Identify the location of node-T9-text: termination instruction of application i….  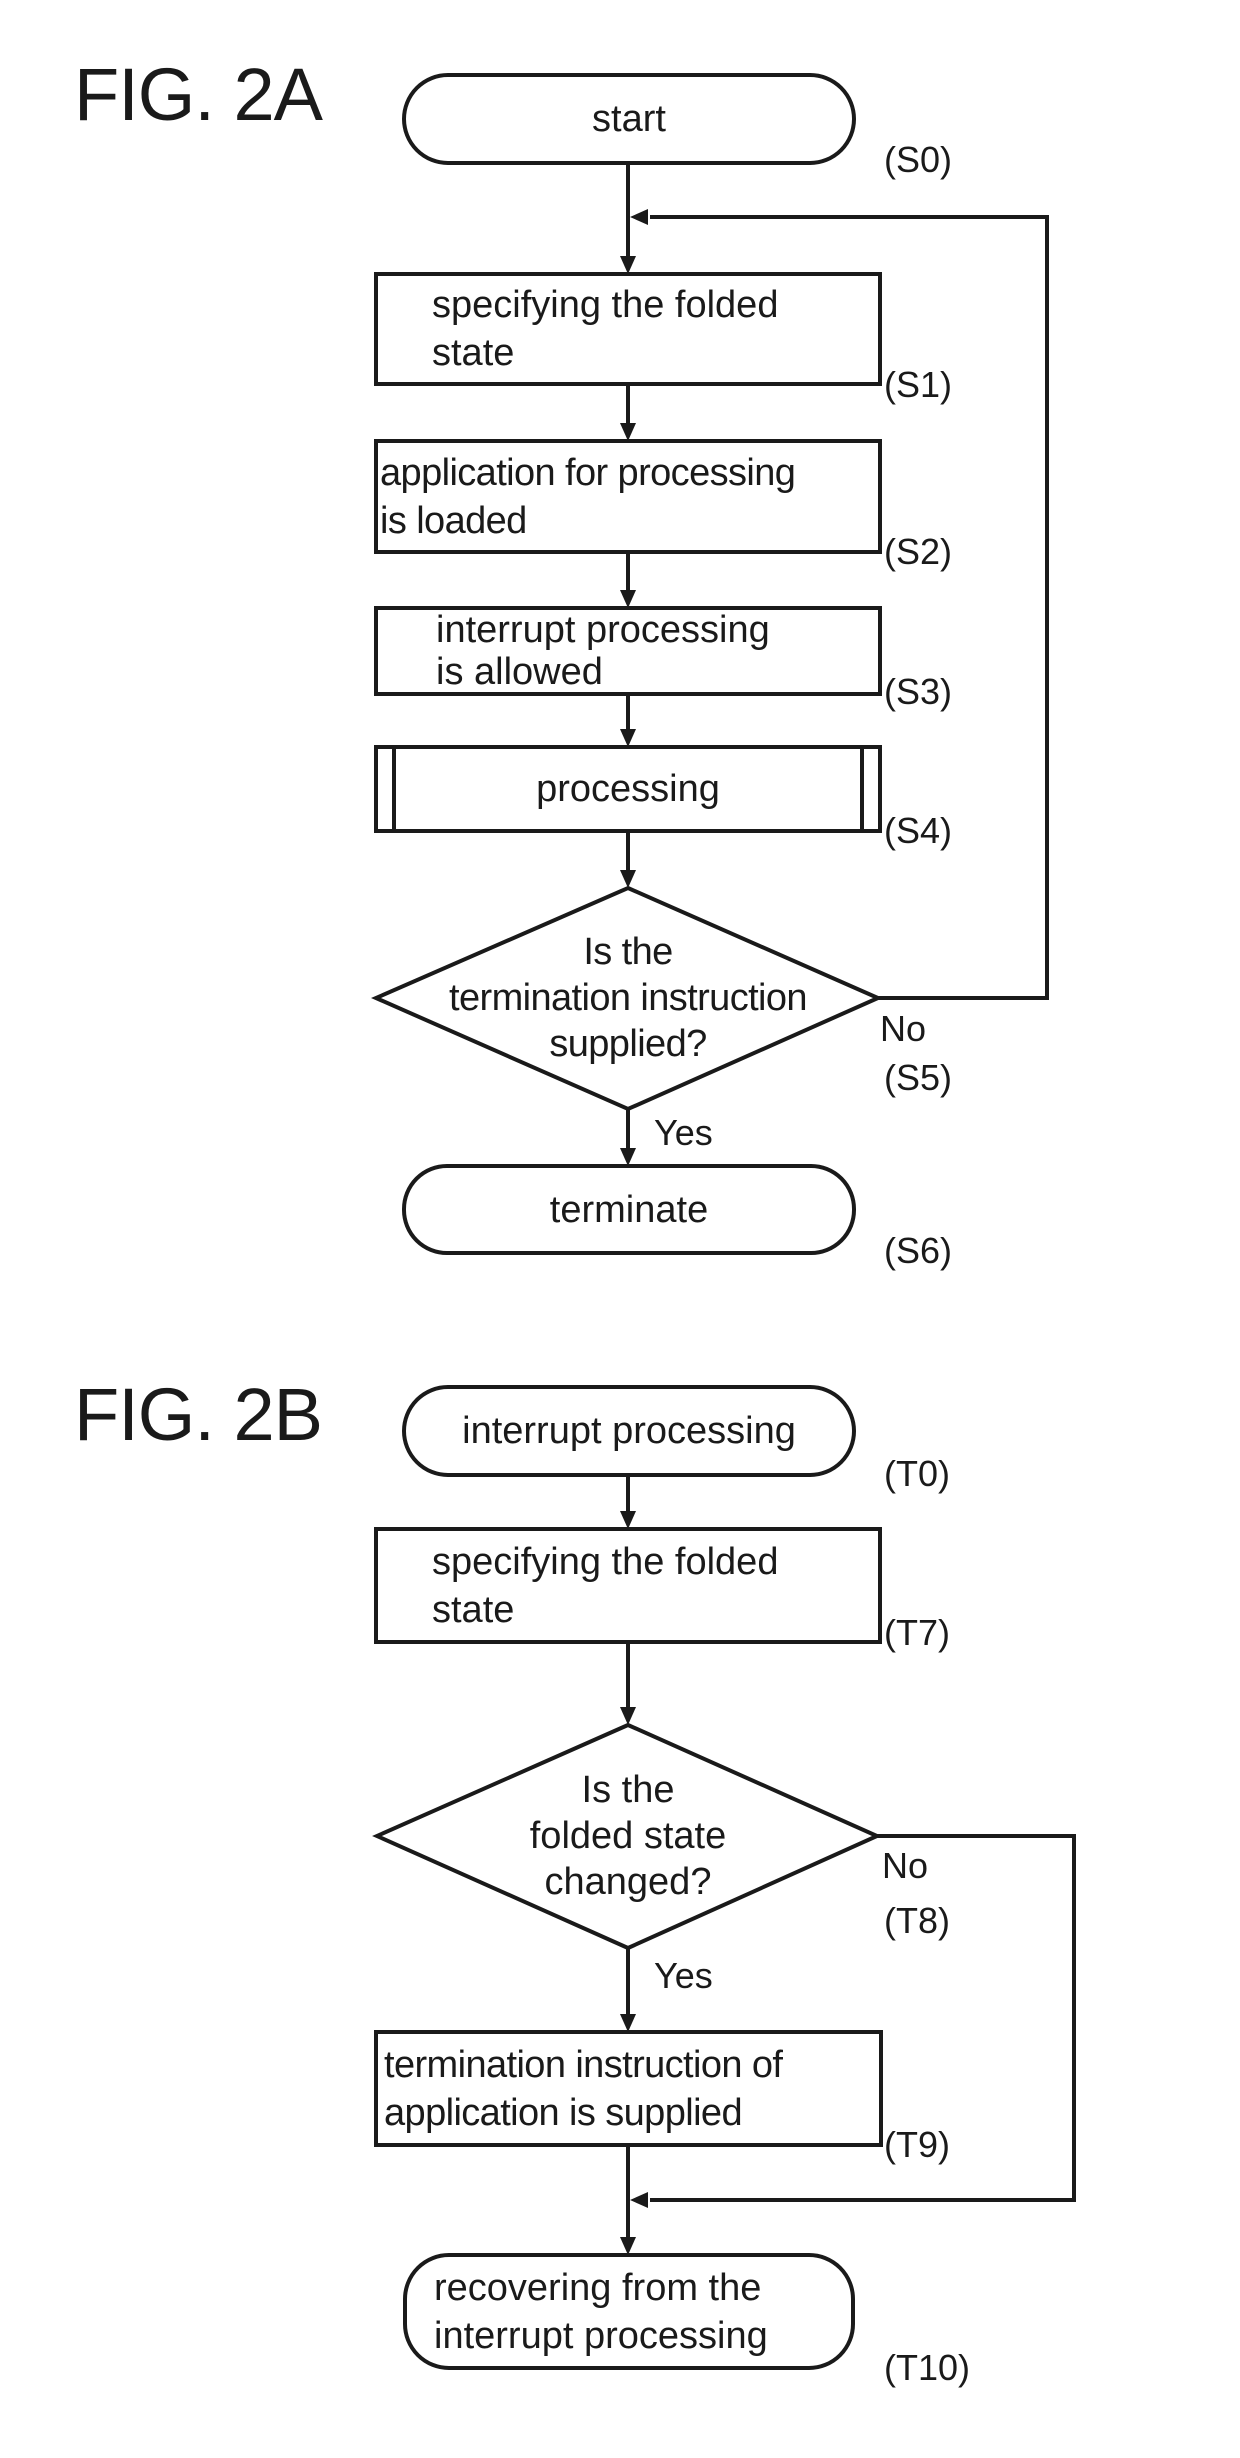
(583, 2088).